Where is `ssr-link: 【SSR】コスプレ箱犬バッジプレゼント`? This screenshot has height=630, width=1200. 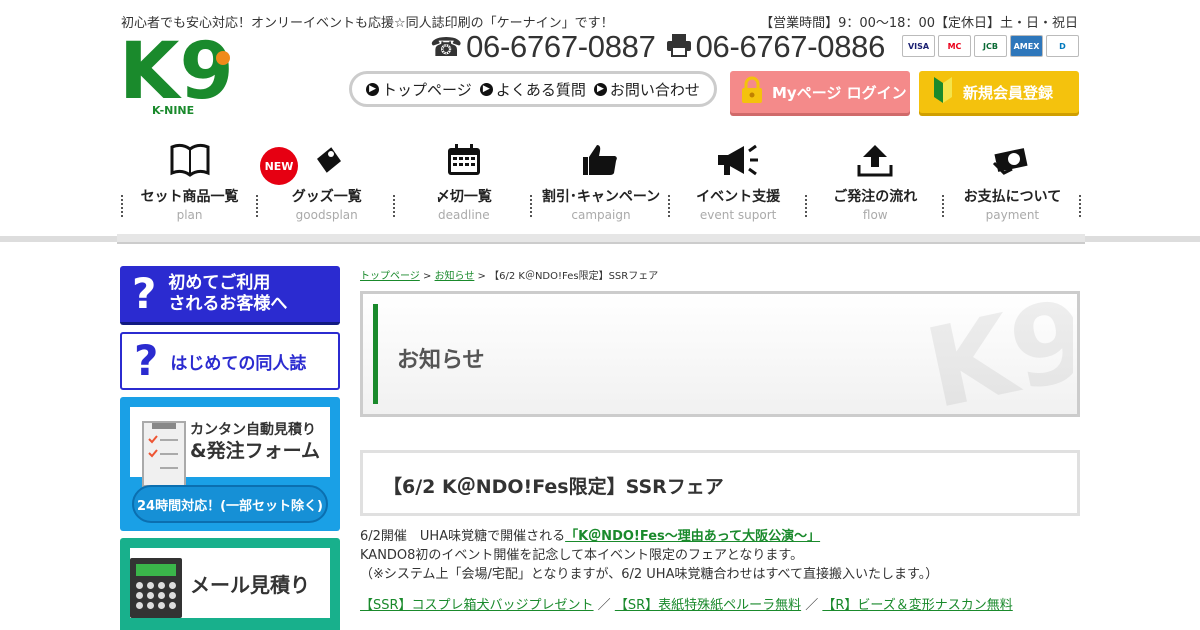
ssr-link: 【SSR】コスプレ箱犬バッジプレゼント is located at coordinates (477, 605).